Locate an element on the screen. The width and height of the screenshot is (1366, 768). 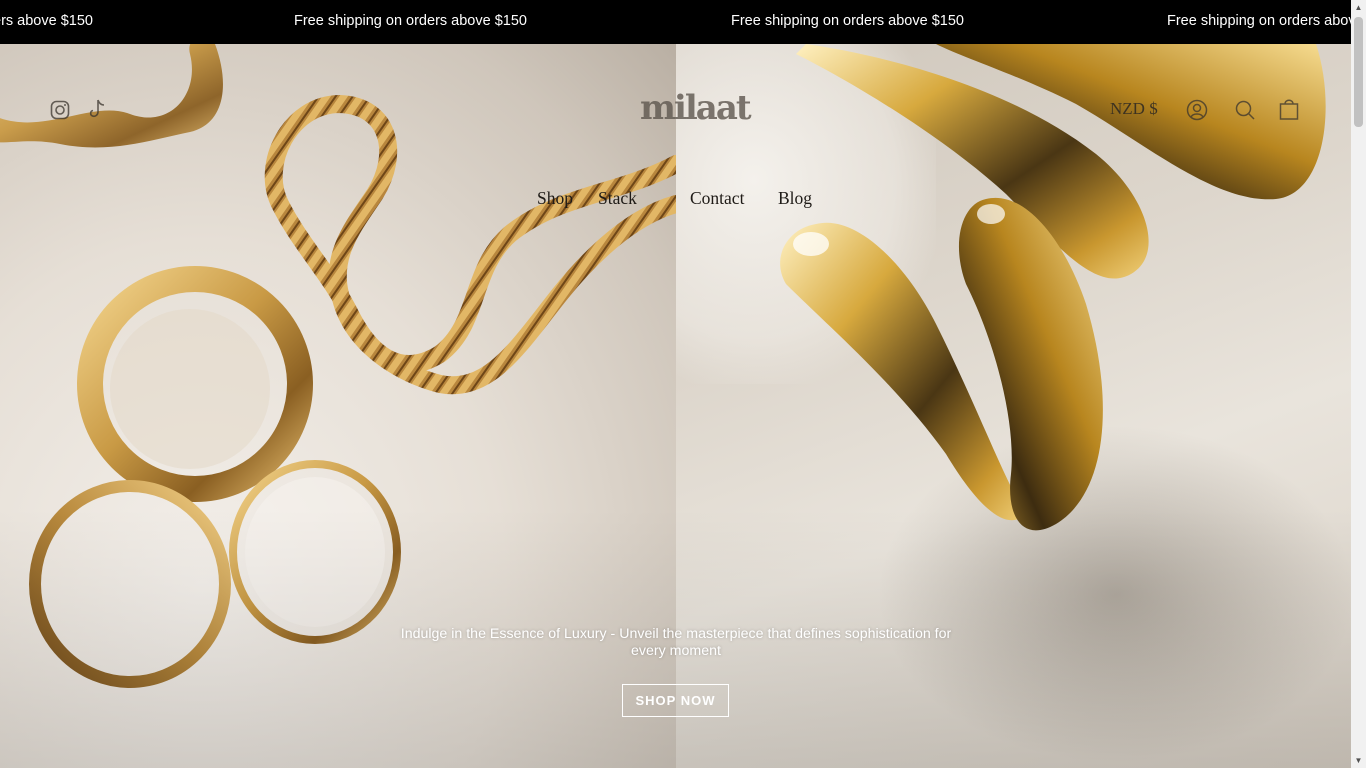
nav-item-contact: Contact is located at coordinates (717, 198).